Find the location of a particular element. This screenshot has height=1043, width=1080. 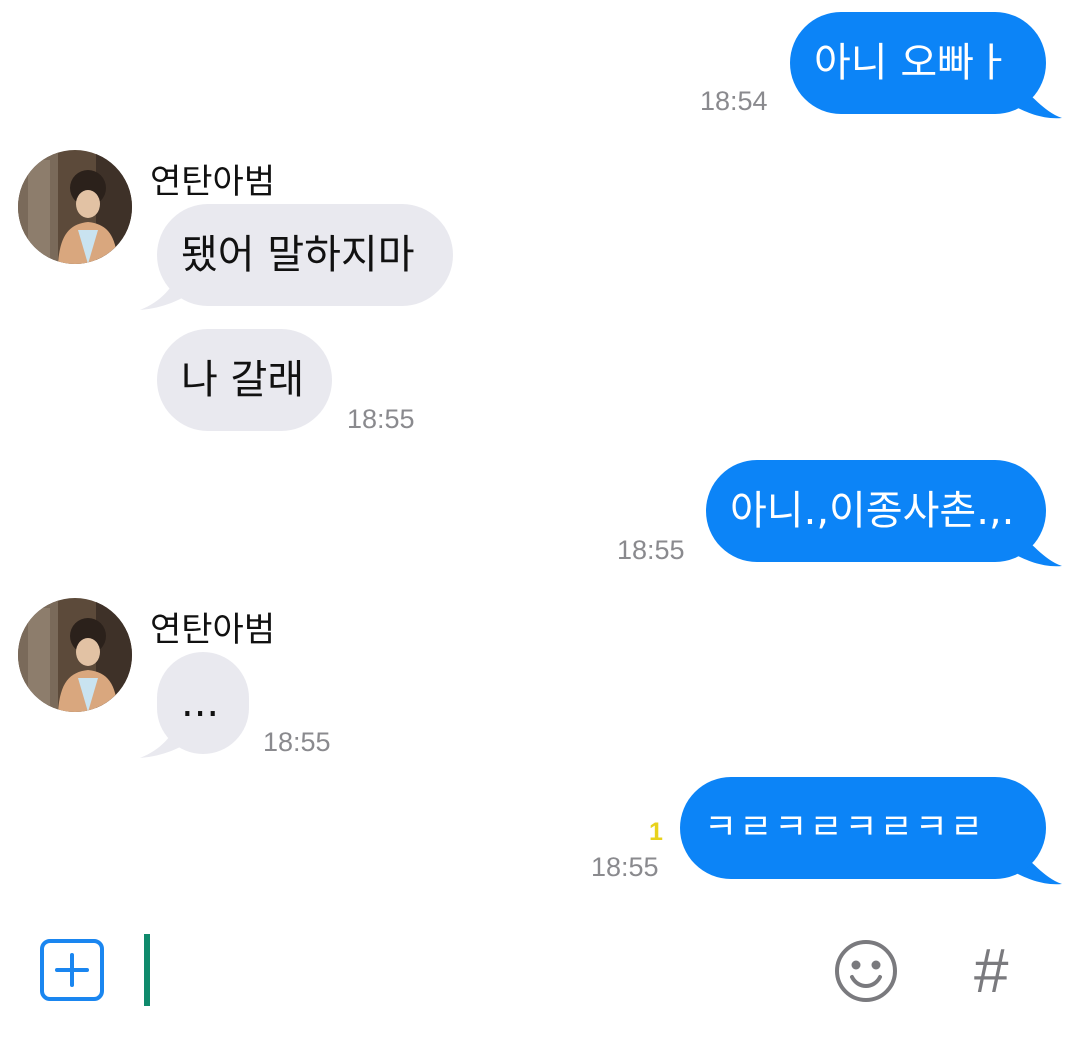

add-attachment-button is located at coordinates (72, 970).